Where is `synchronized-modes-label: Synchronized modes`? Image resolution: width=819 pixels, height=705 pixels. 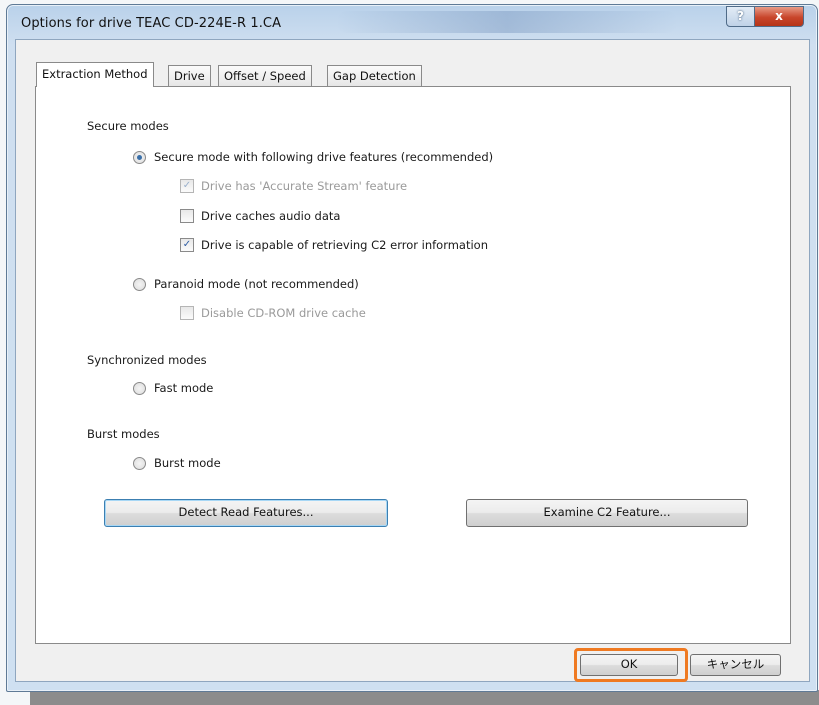
synchronized-modes-label: Synchronized modes is located at coordinates (147, 360).